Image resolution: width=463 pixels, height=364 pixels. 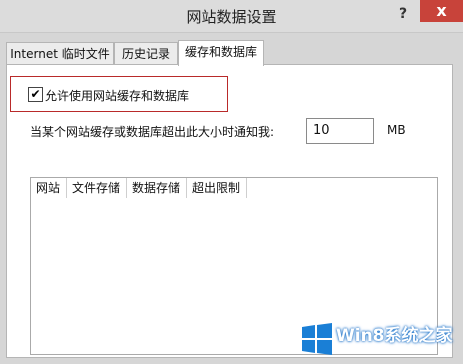 I want to click on allow-cache-checkbox: ✔, so click(x=35, y=94).